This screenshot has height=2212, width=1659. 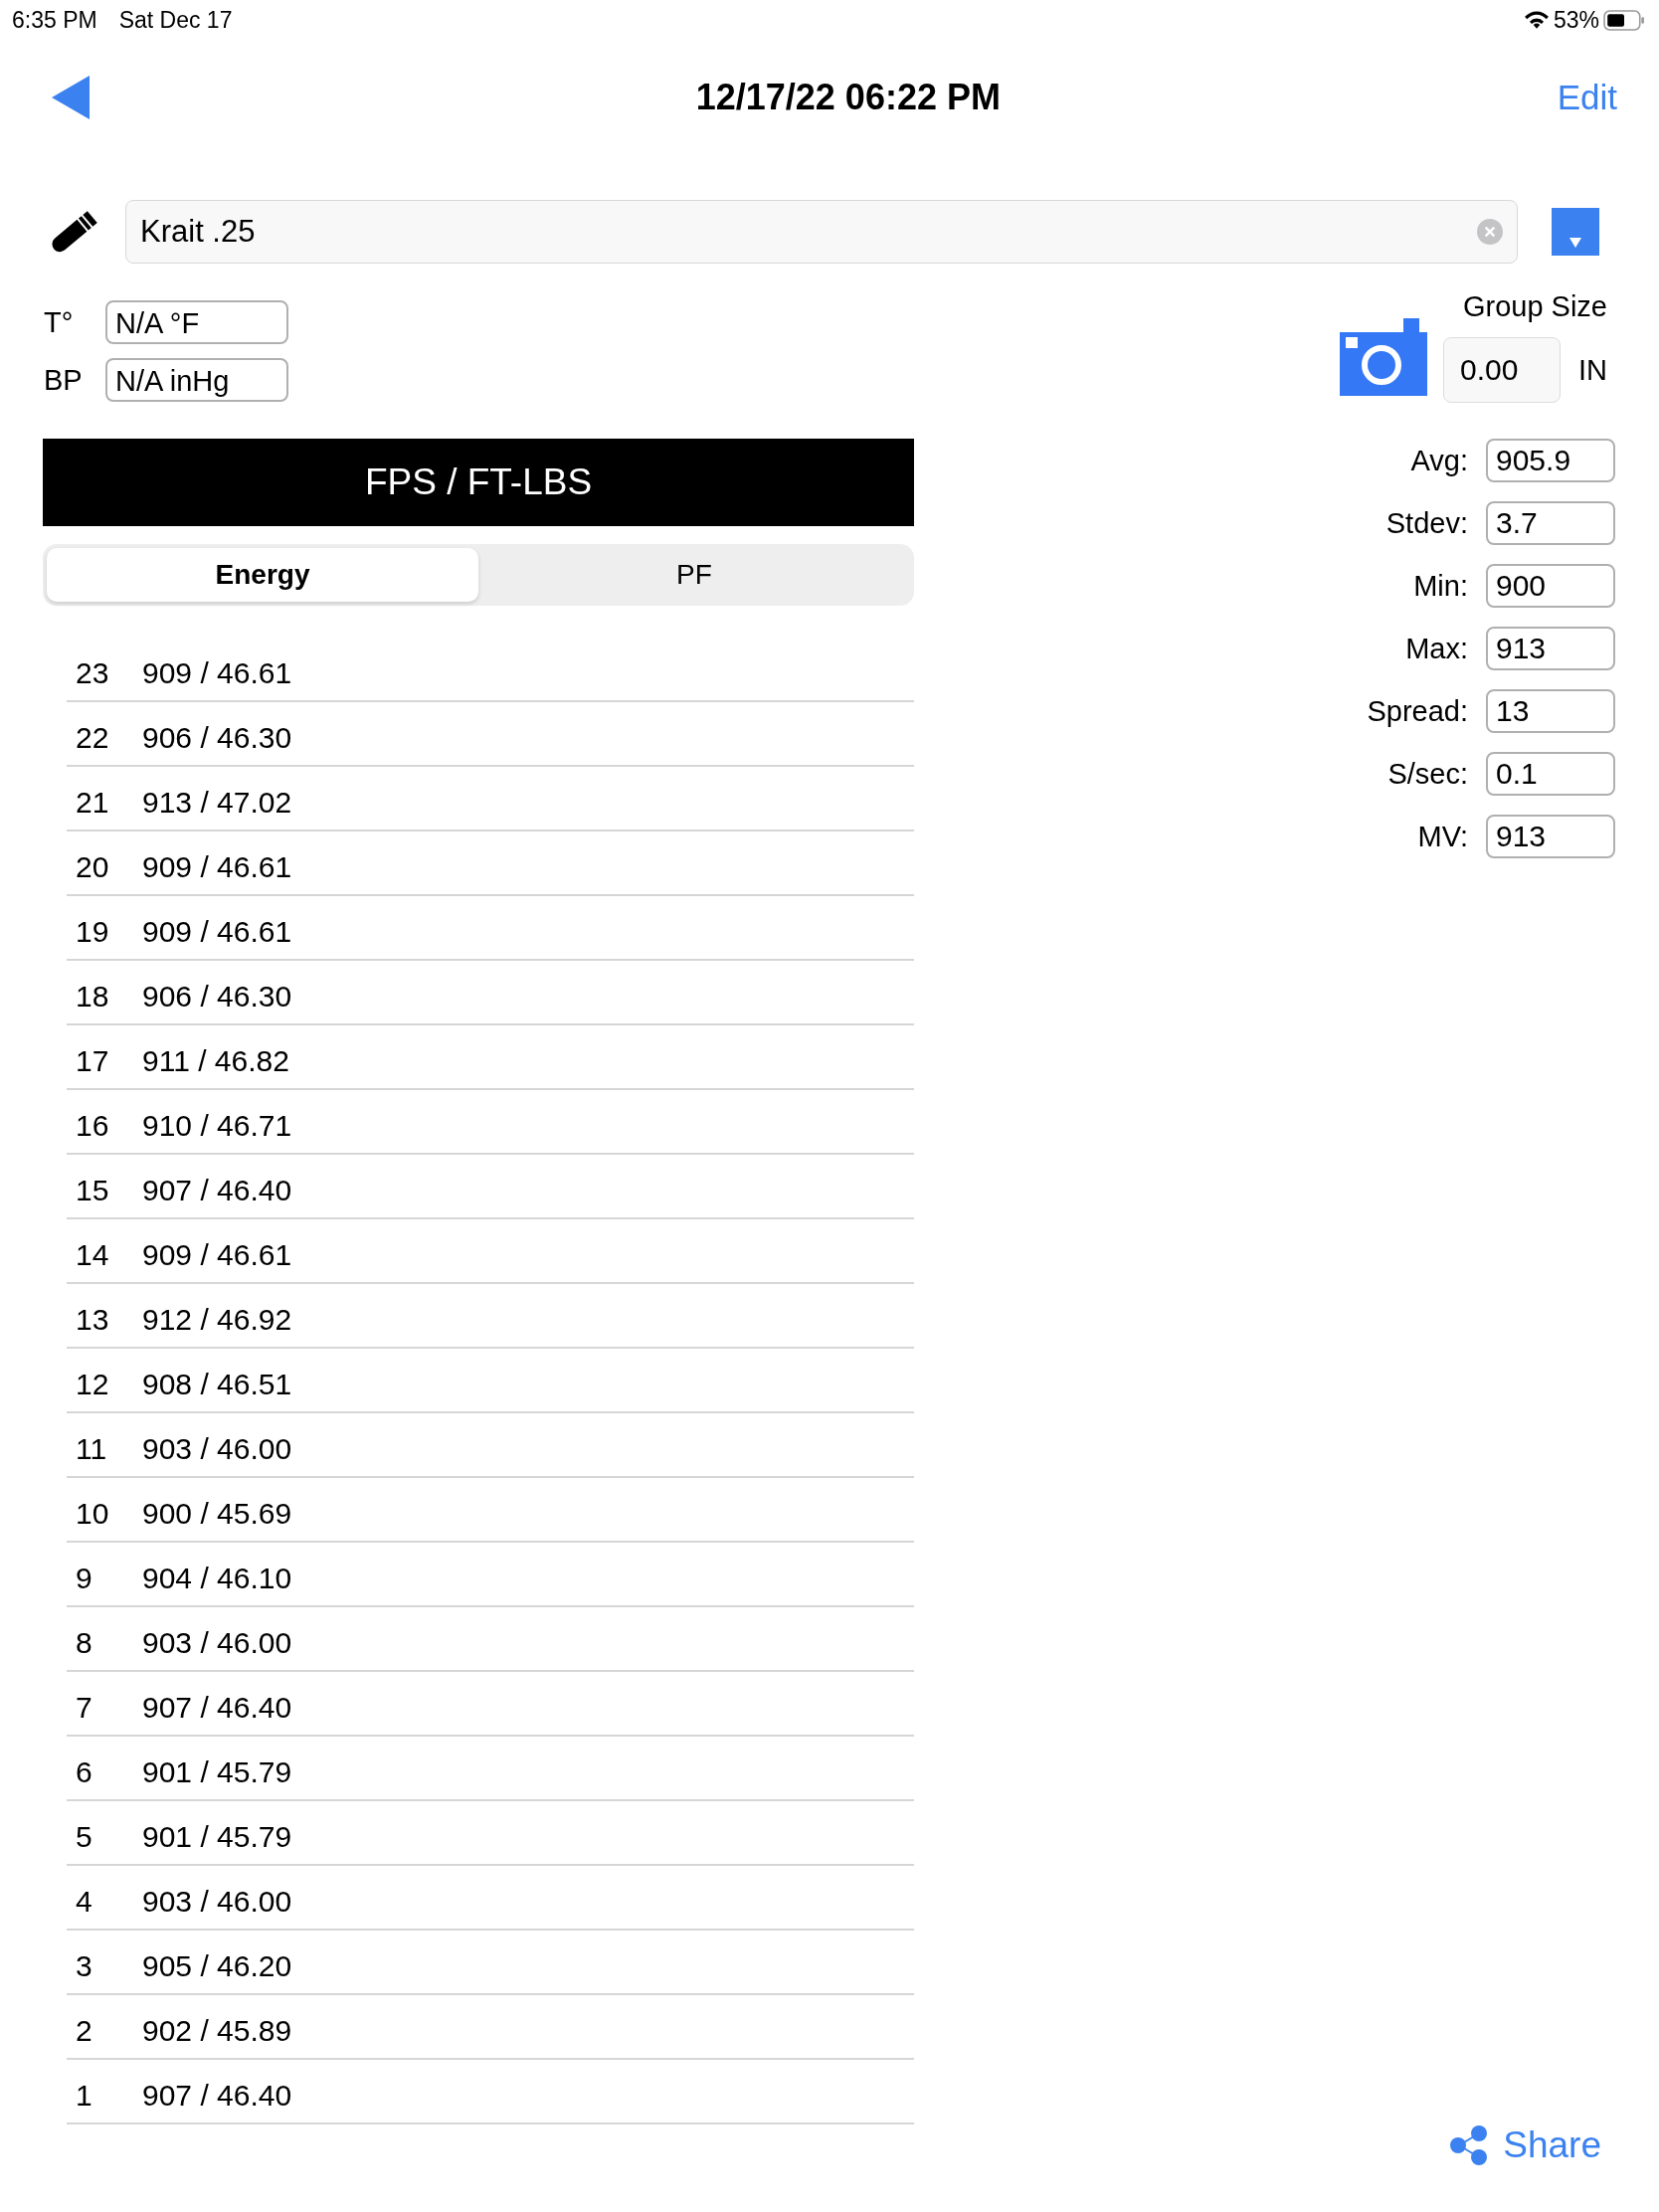 I want to click on shot-number: 22, so click(x=92, y=737).